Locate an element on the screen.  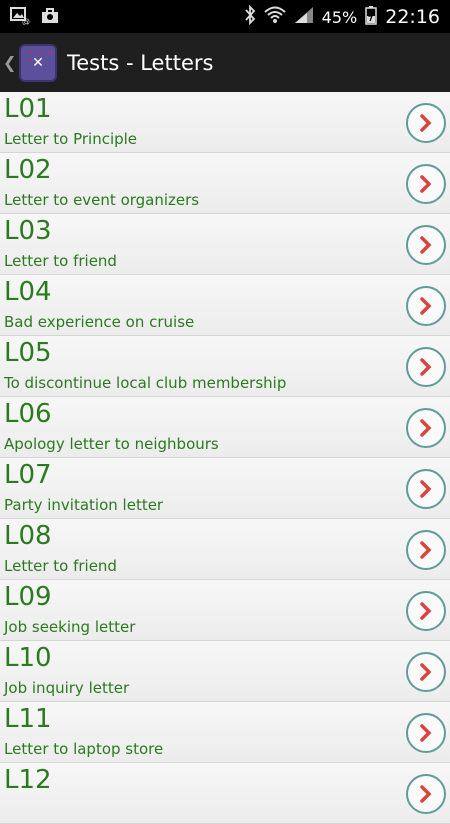
item-description: To discontinue local club membership is located at coordinates (145, 383).